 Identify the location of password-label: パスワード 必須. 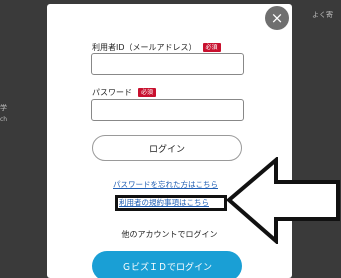
(124, 92).